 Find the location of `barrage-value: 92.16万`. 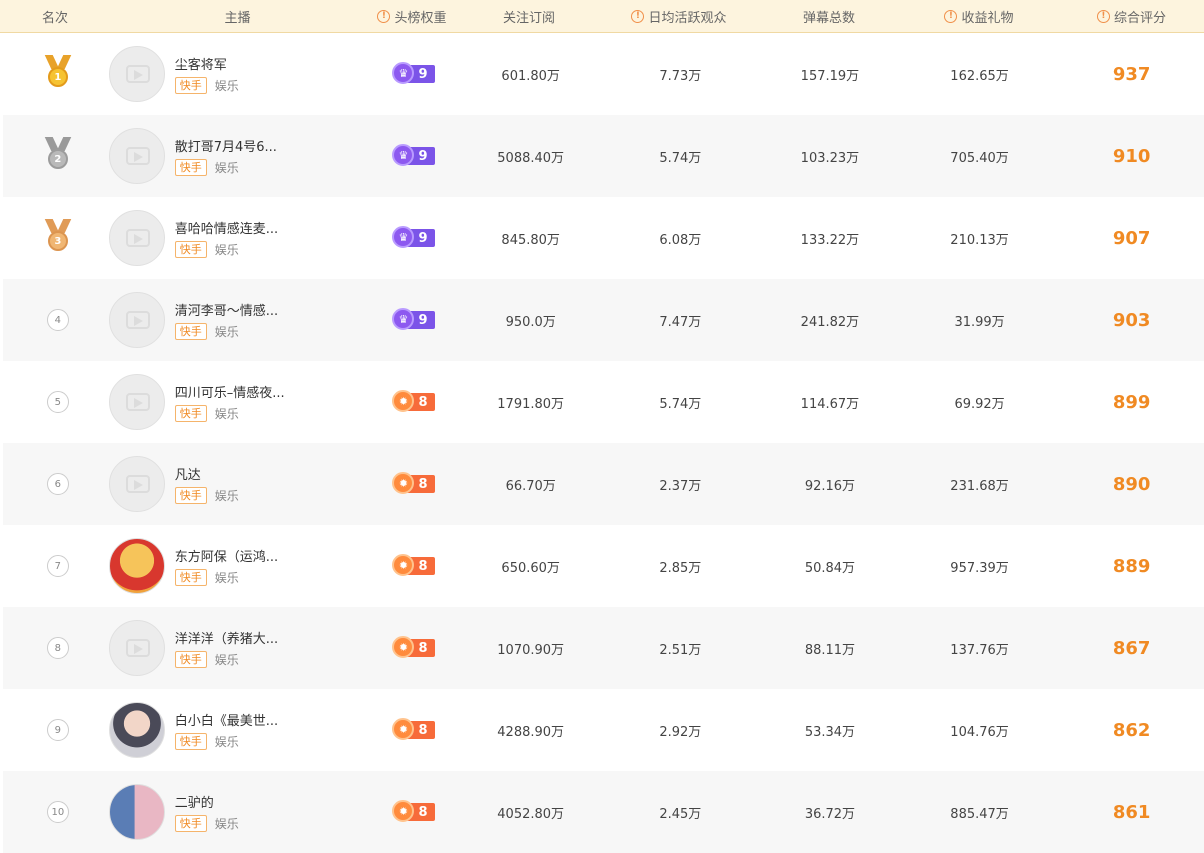

barrage-value: 92.16万 is located at coordinates (830, 486).